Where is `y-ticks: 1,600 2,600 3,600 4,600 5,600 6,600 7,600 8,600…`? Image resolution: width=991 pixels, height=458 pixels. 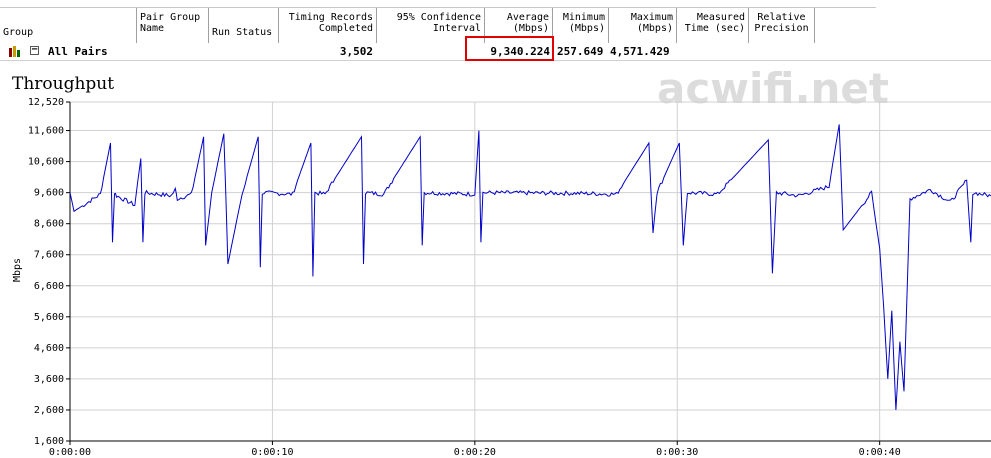 y-ticks: 1,600 2,600 3,600 4,600 5,600 6,600 7,600 8,600… is located at coordinates (49, 272).